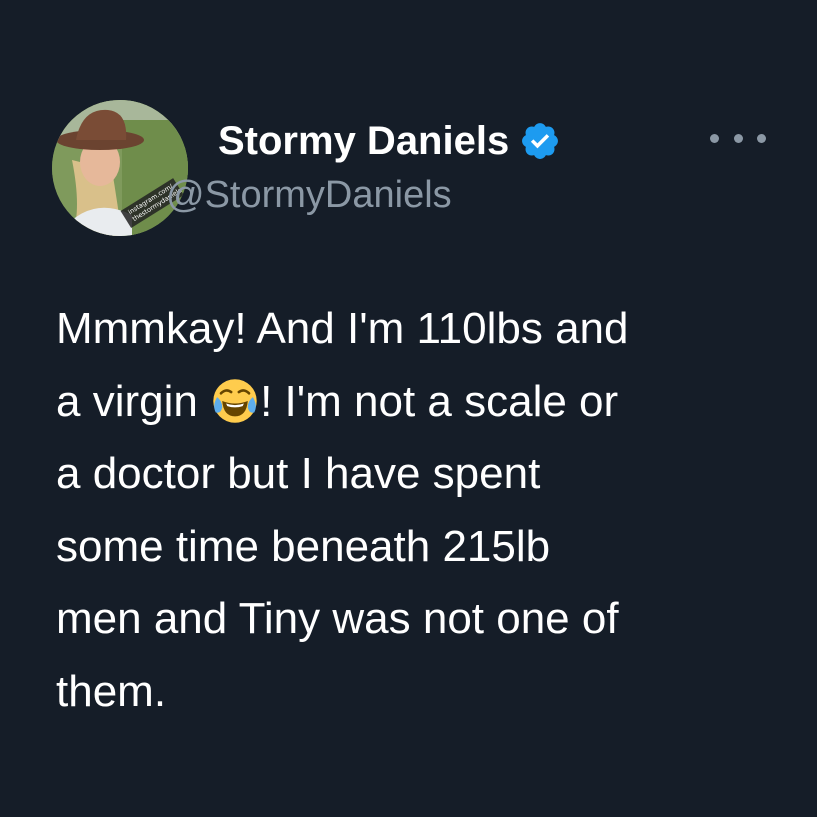 The width and height of the screenshot is (817, 817). I want to click on name-row: Stormy Daniels, so click(389, 141).